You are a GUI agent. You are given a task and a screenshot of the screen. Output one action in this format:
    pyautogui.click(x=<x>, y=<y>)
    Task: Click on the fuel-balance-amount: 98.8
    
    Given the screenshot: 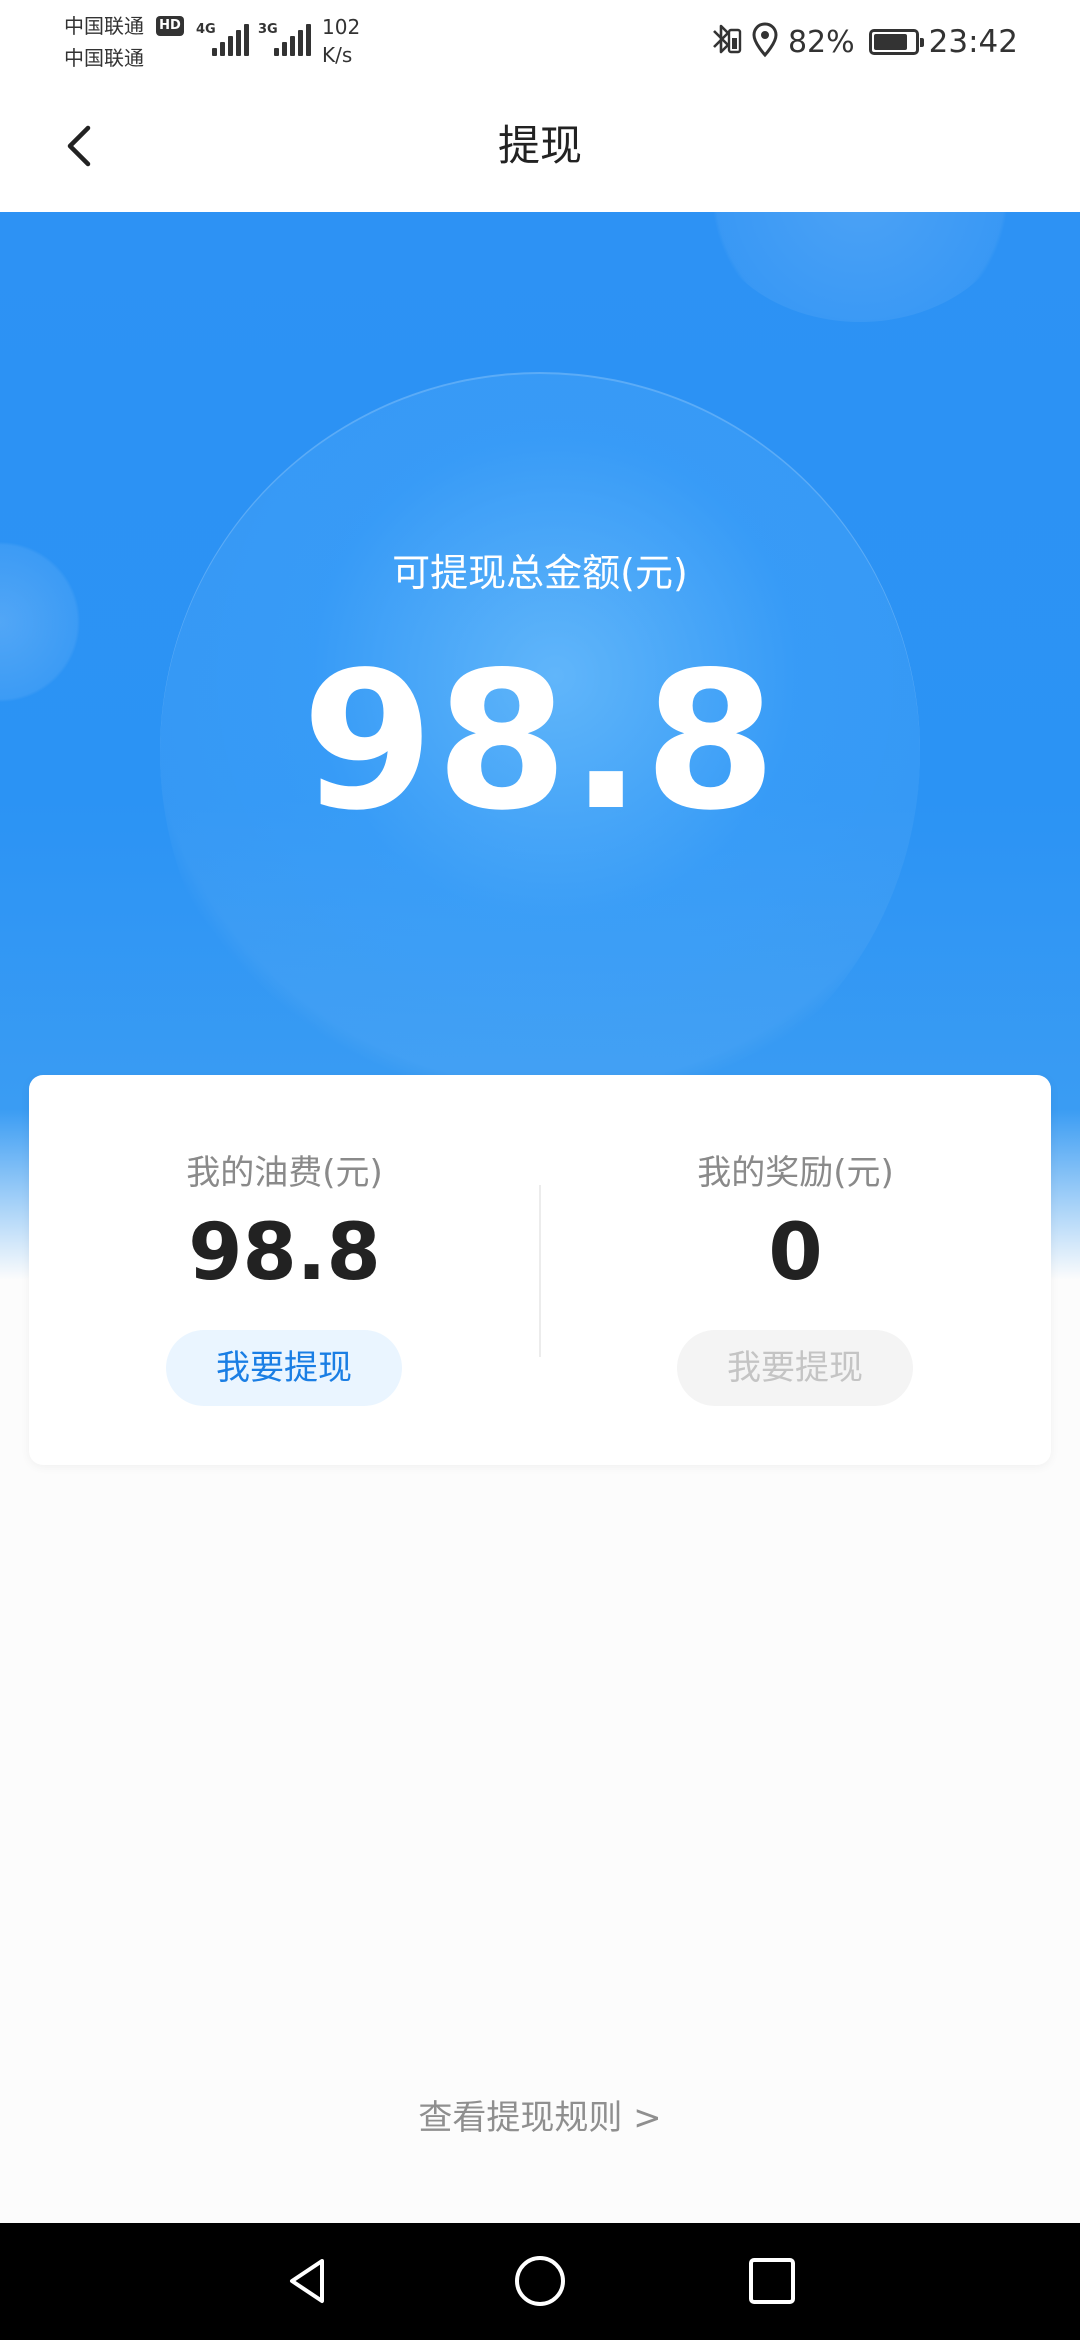 What is the action you would take?
    pyautogui.click(x=284, y=1253)
    